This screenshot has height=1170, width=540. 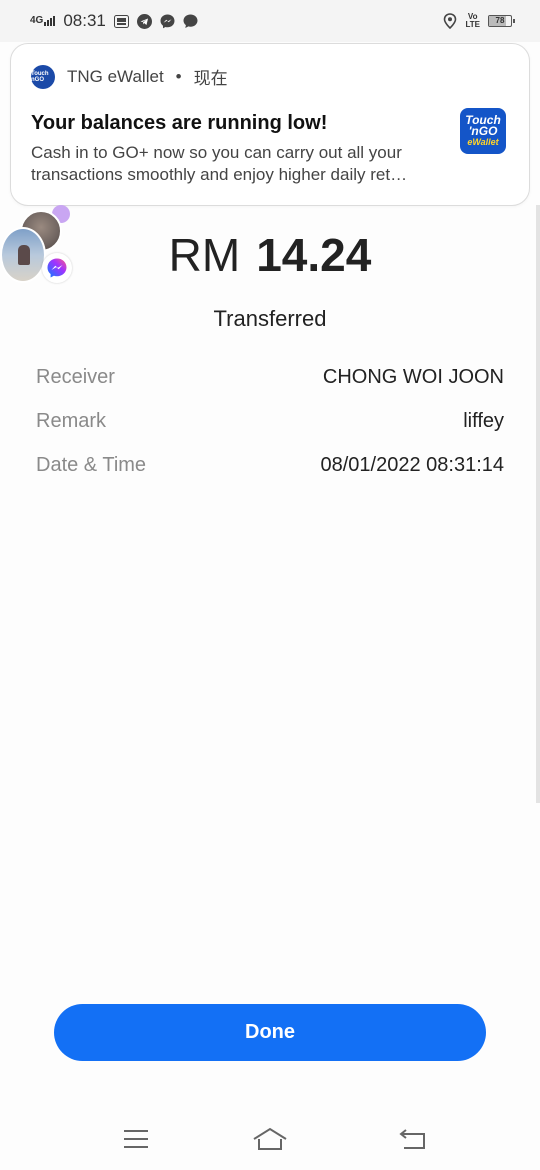 I want to click on logo-line2: 'nGO, so click(x=483, y=130).